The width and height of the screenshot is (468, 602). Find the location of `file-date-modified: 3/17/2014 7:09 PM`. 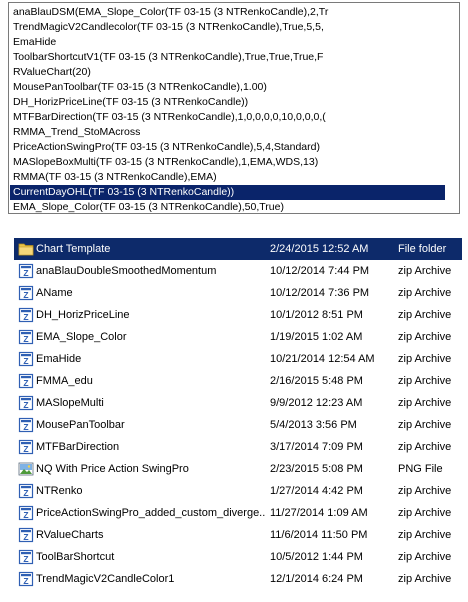

file-date-modified: 3/17/2014 7:09 PM is located at coordinates (316, 447).